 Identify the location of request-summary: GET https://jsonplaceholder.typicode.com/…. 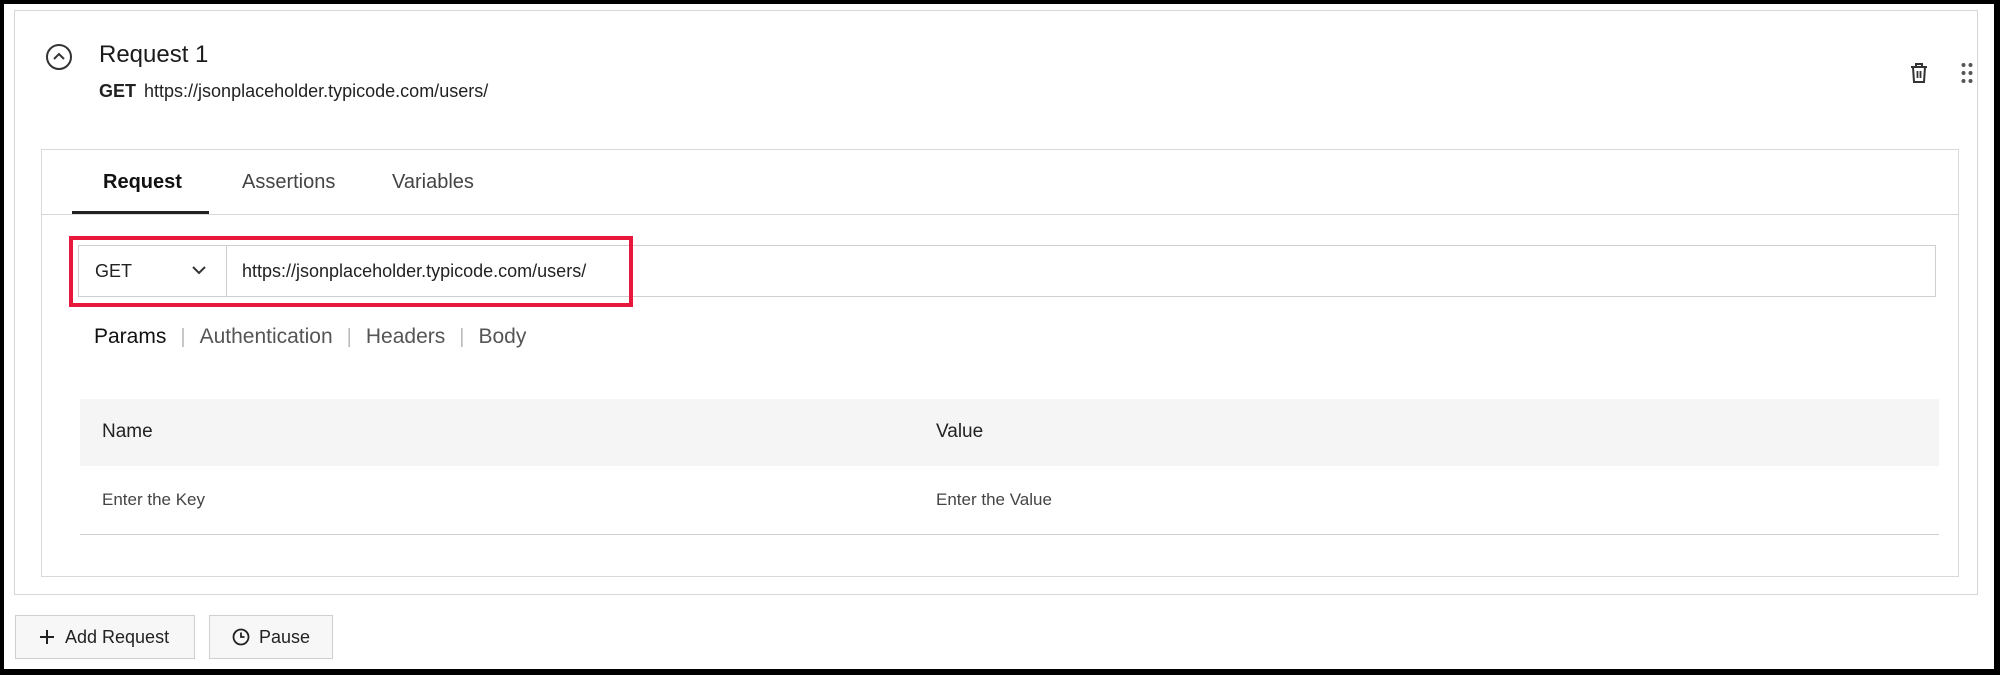
(293, 91).